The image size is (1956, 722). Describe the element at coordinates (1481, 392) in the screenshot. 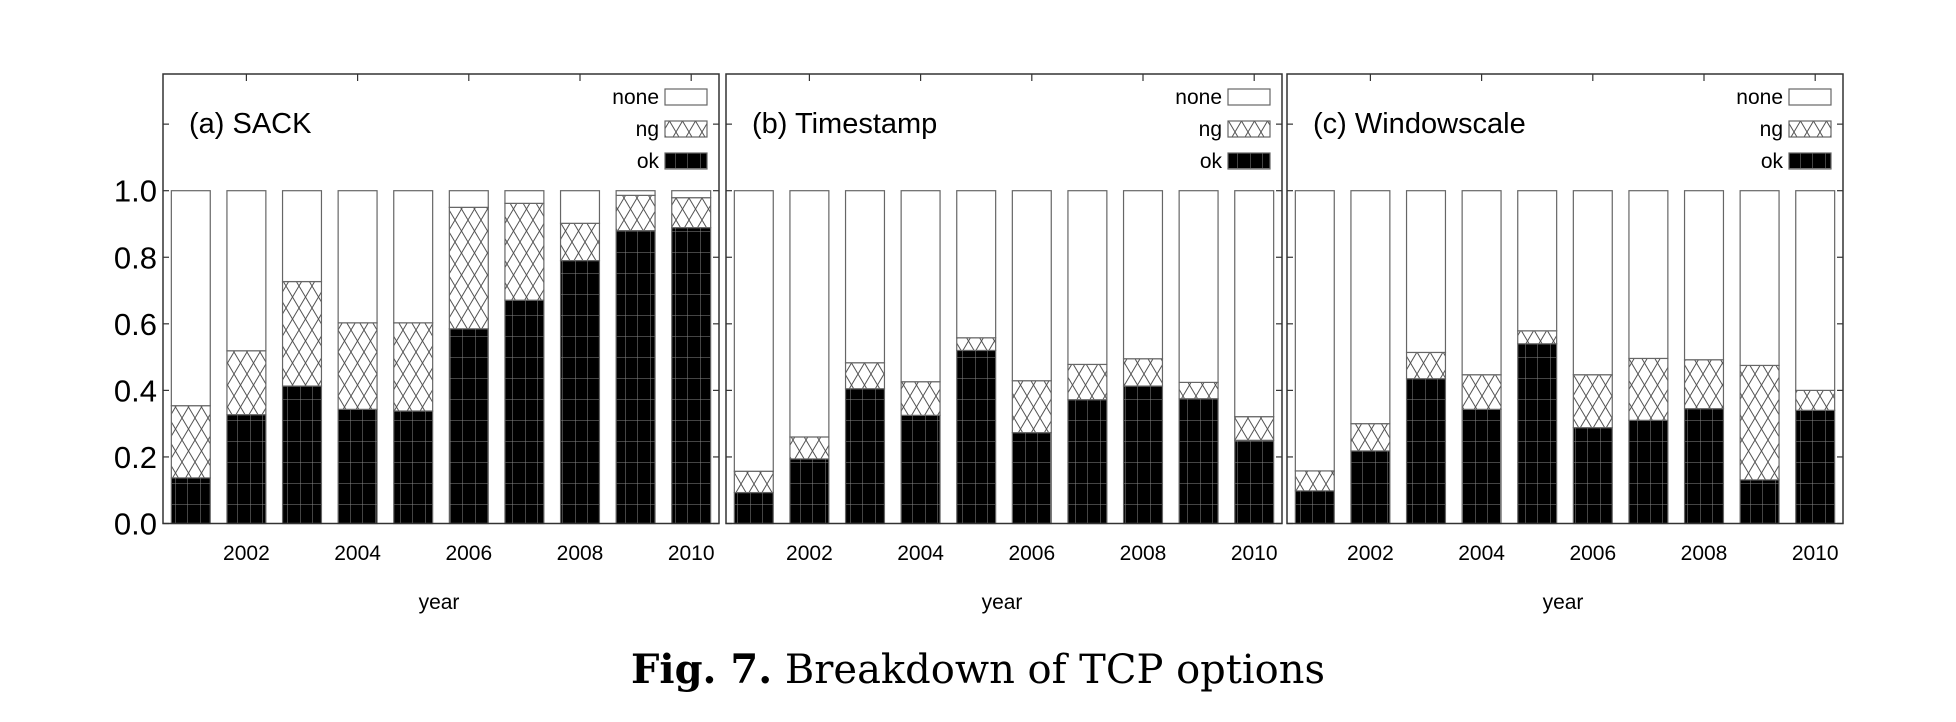

I see `bar-ng-2004` at that location.